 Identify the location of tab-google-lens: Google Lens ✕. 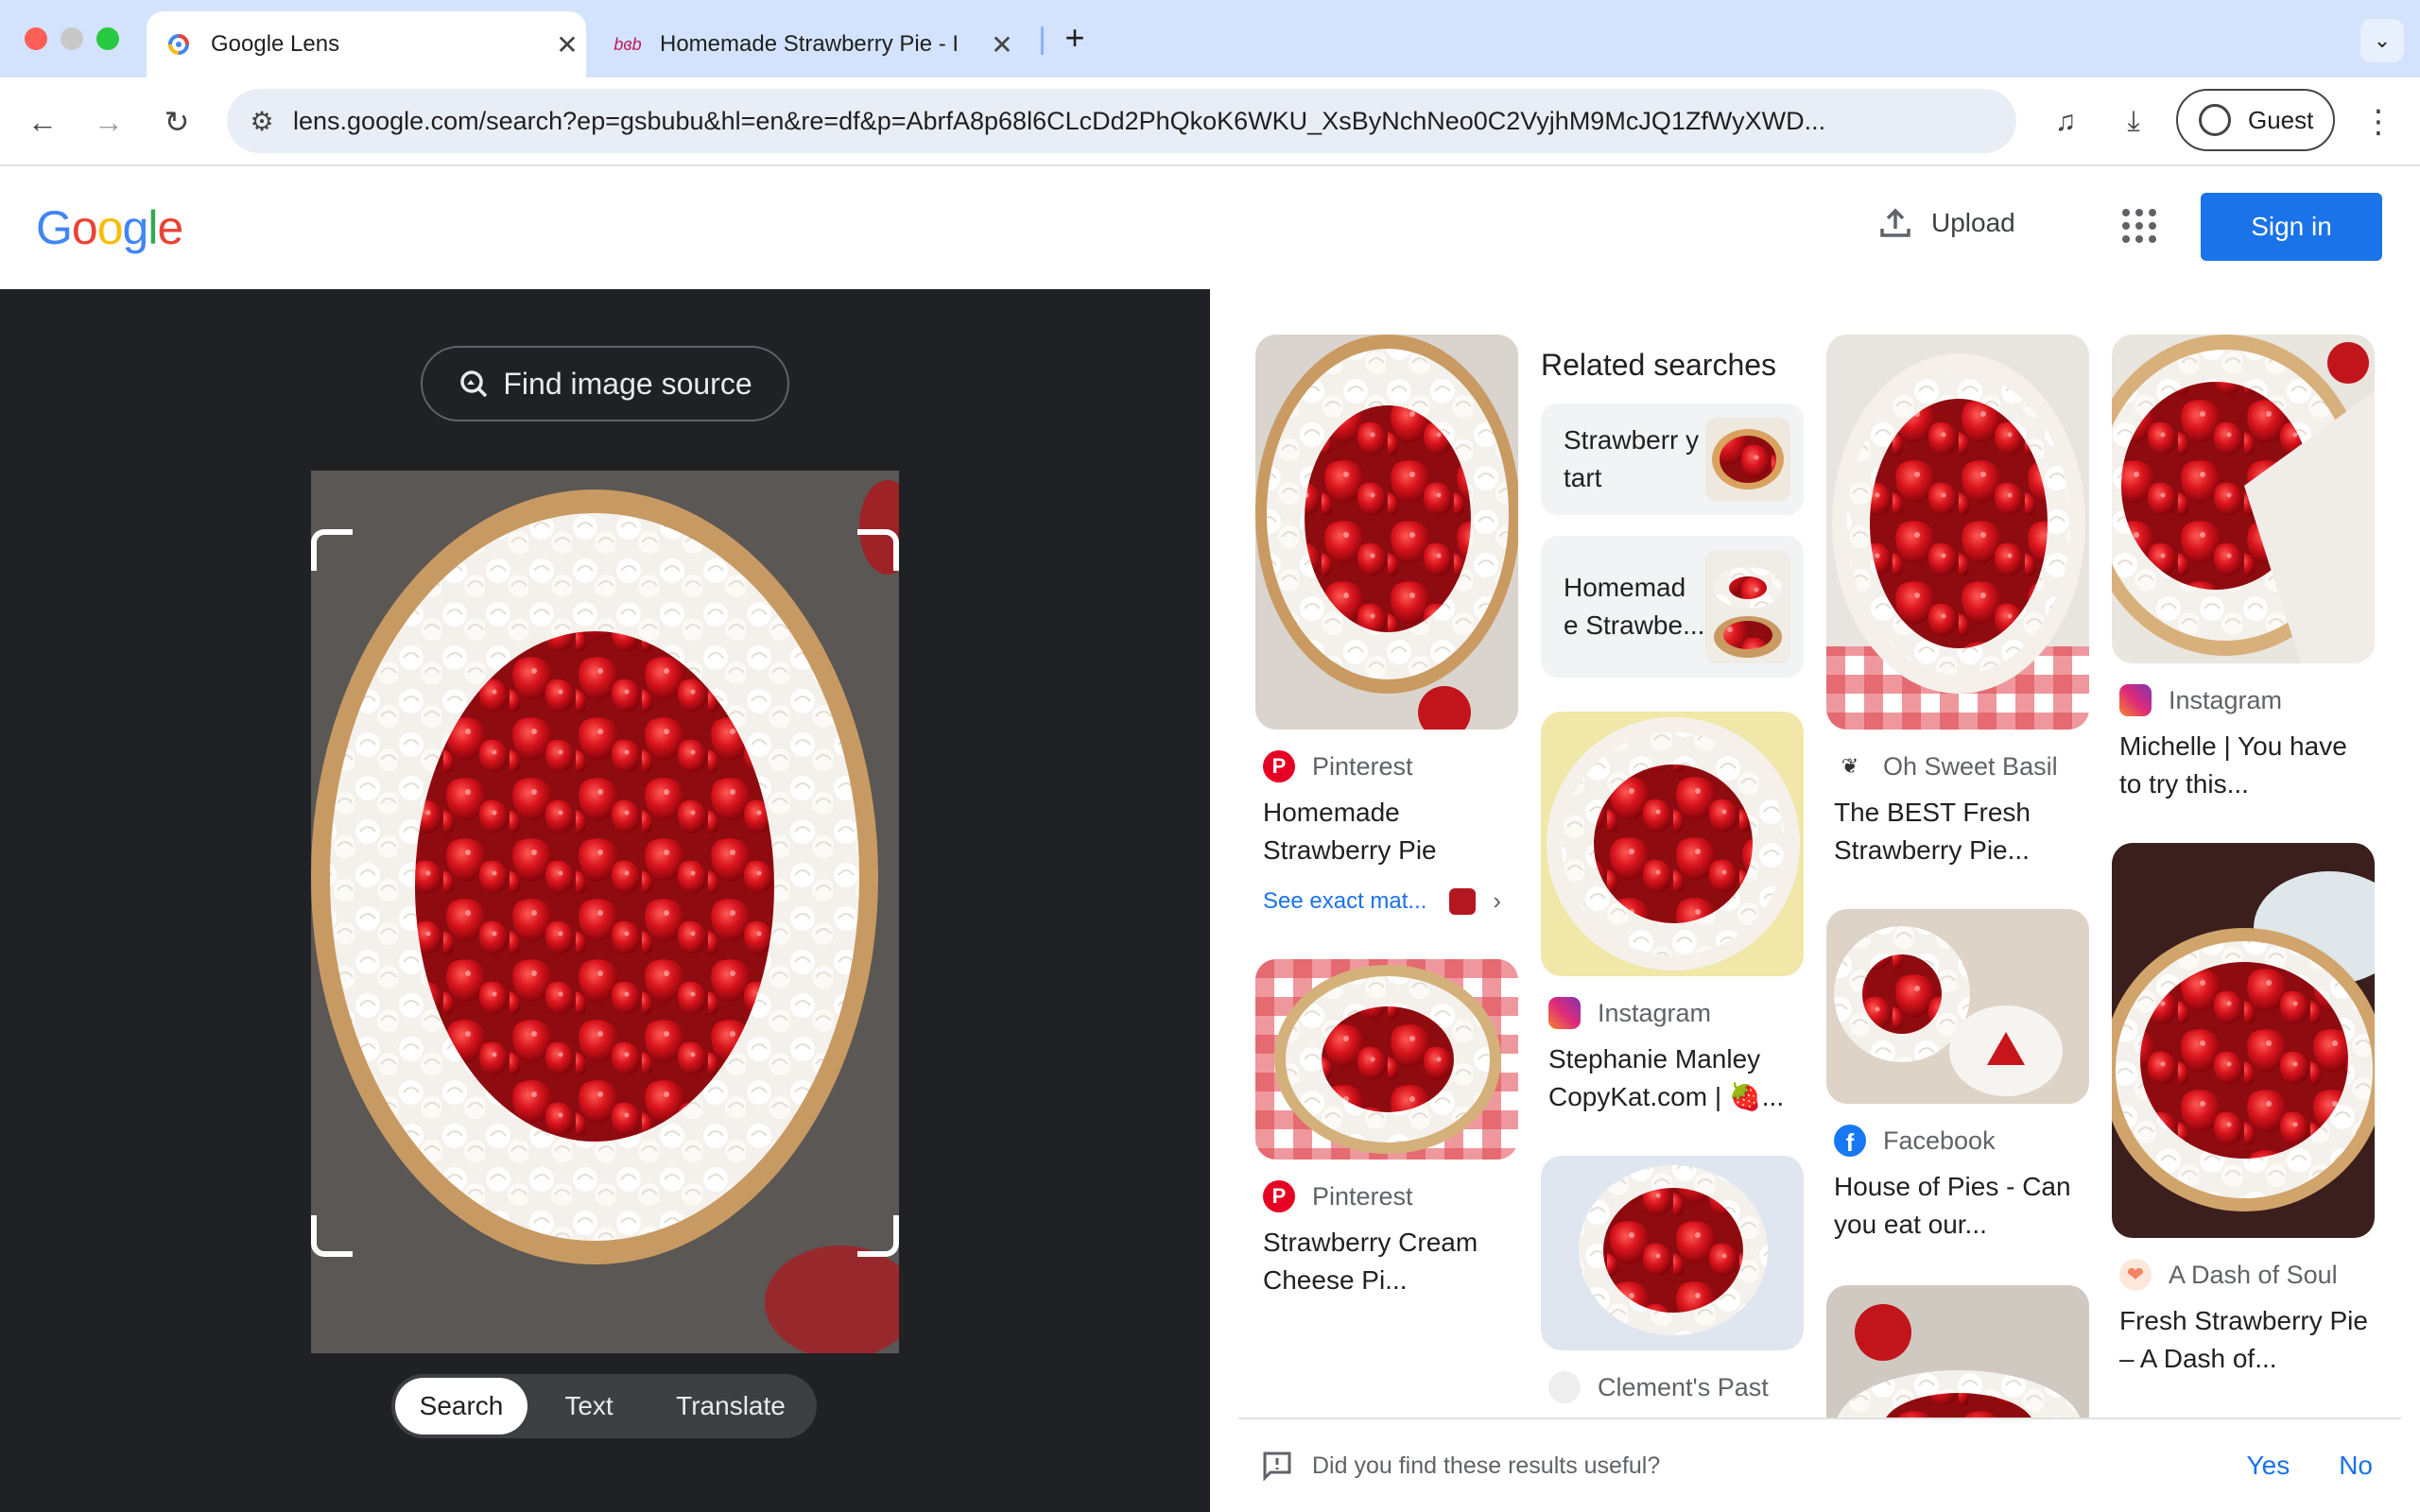
(366, 44).